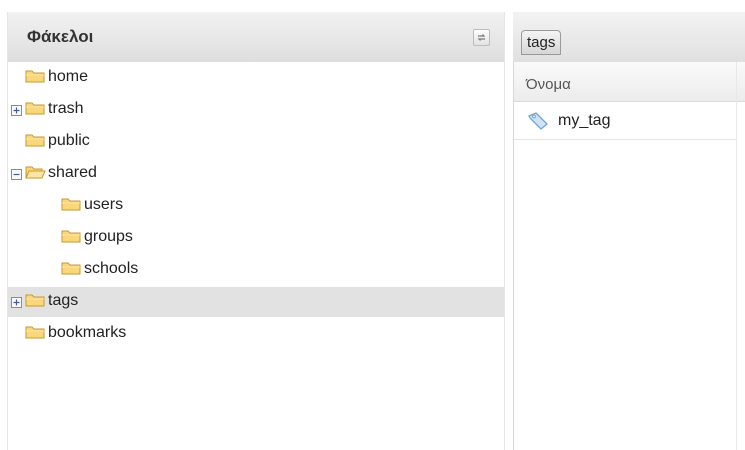 Image resolution: width=745 pixels, height=450 pixels. Describe the element at coordinates (66, 108) in the screenshot. I see `tree-item-label: trash` at that location.